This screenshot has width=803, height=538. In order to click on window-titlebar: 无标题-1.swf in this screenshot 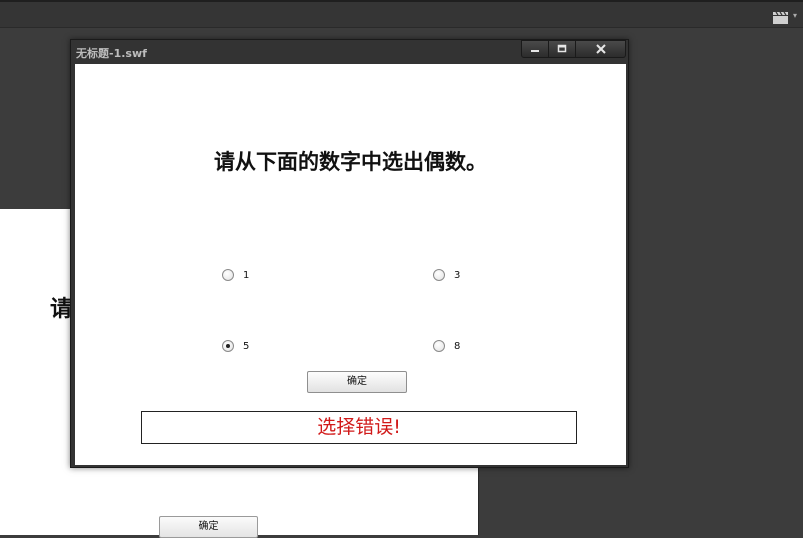, I will do `click(349, 52)`.